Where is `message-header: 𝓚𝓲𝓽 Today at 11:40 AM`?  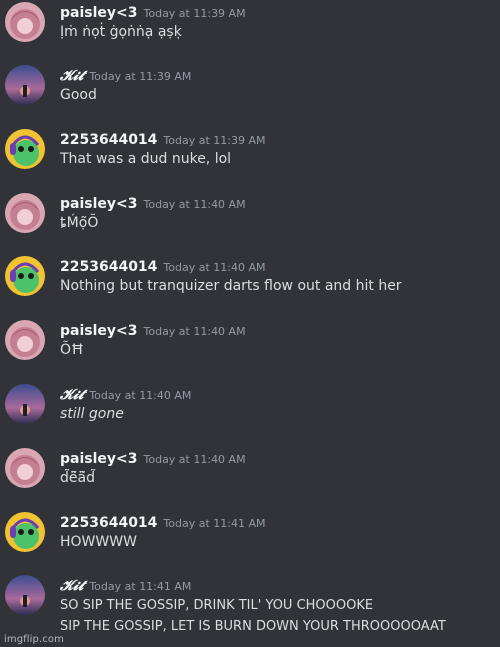 message-header: 𝓚𝓲𝓽 Today at 11:40 AM is located at coordinates (125, 395).